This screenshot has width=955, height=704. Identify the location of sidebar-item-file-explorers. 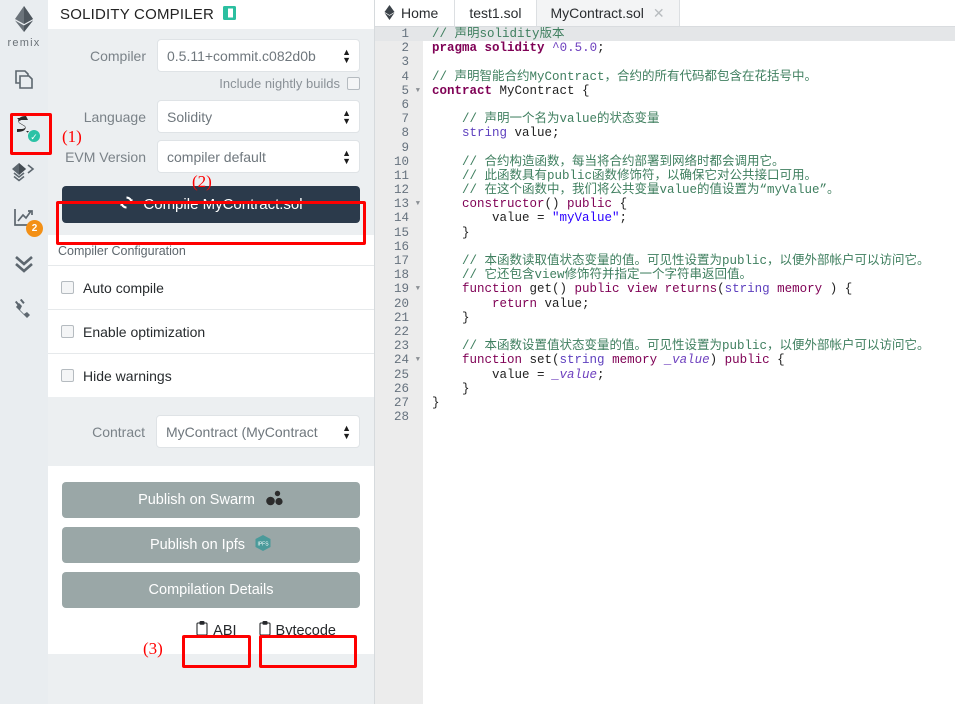
(24, 80).